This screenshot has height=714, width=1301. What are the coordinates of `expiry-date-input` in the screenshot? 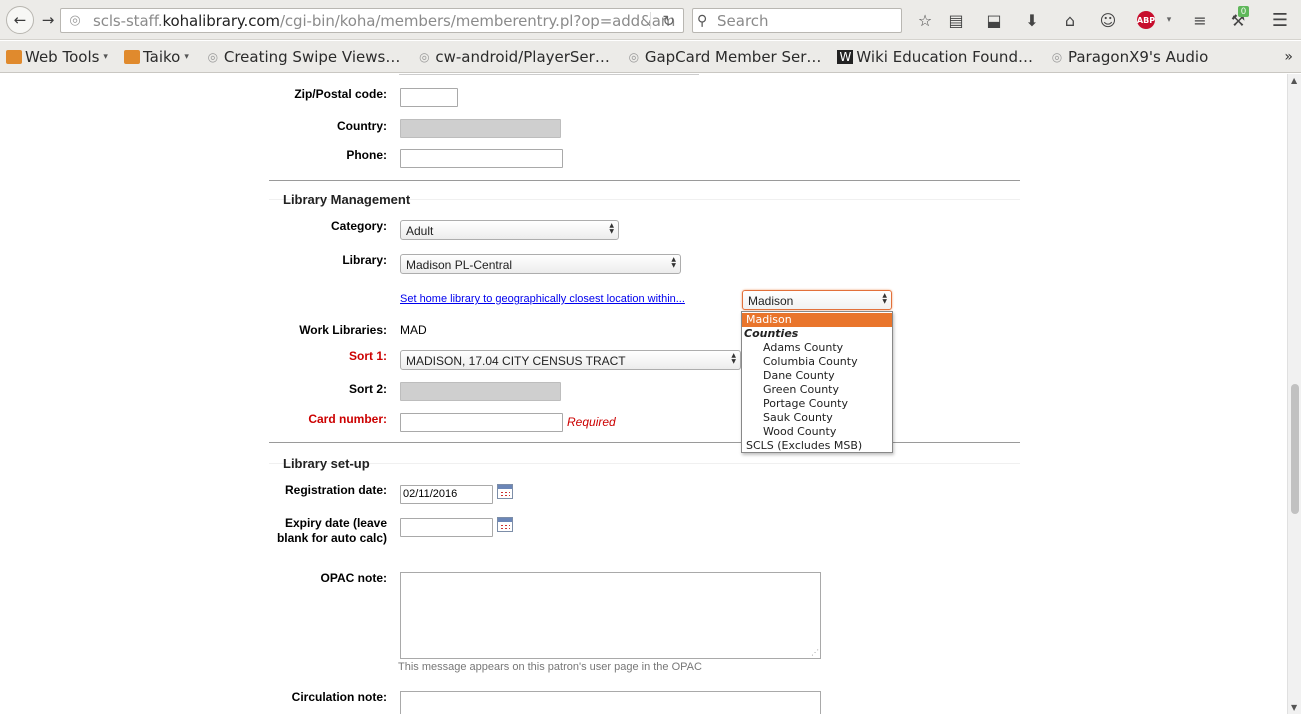 It's located at (446, 527).